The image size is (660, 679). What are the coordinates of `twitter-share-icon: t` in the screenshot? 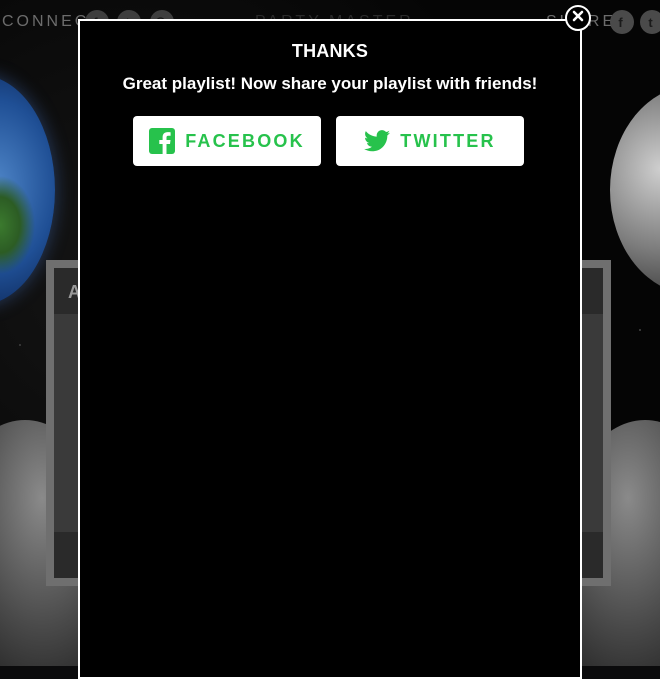 It's located at (650, 22).